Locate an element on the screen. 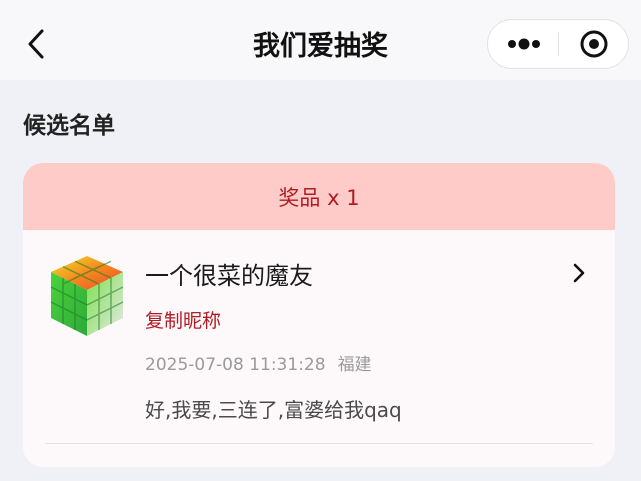  mini-program-capsule is located at coordinates (558, 44).